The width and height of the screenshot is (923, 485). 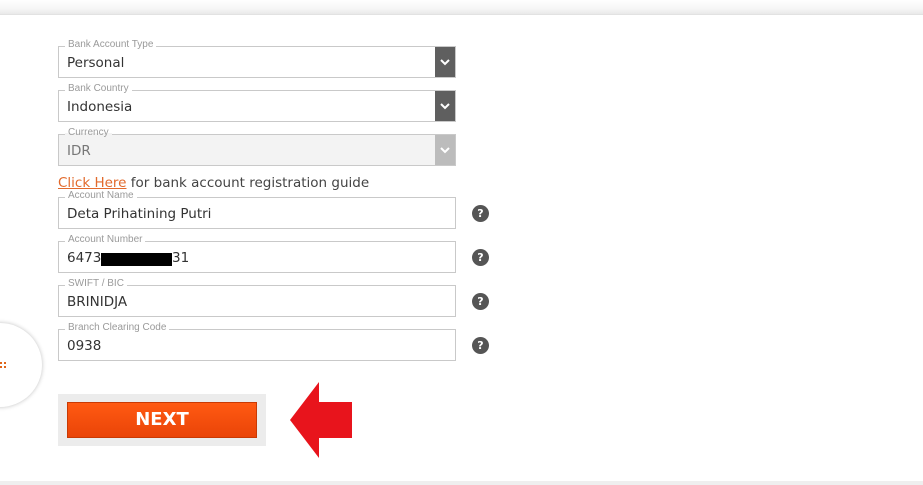 What do you see at coordinates (480, 257) in the screenshot?
I see `help-icon-account-number: ?` at bounding box center [480, 257].